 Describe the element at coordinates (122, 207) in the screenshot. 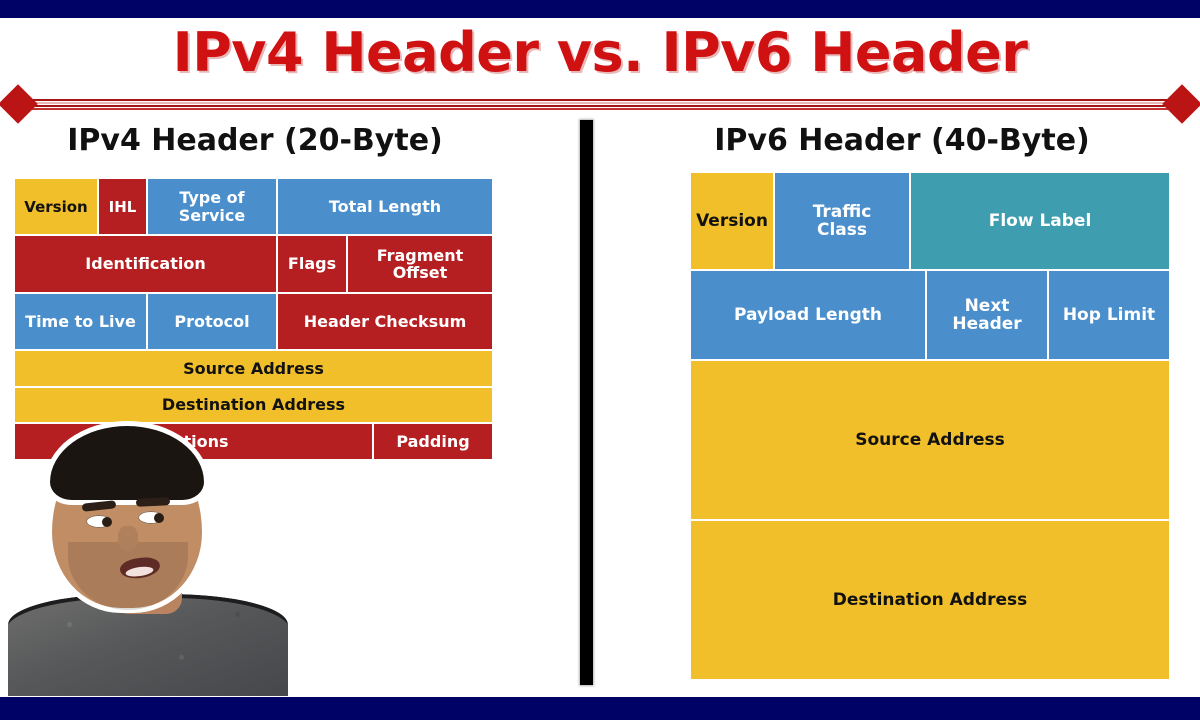

I see `ipv4-field-ihl: IHL` at that location.